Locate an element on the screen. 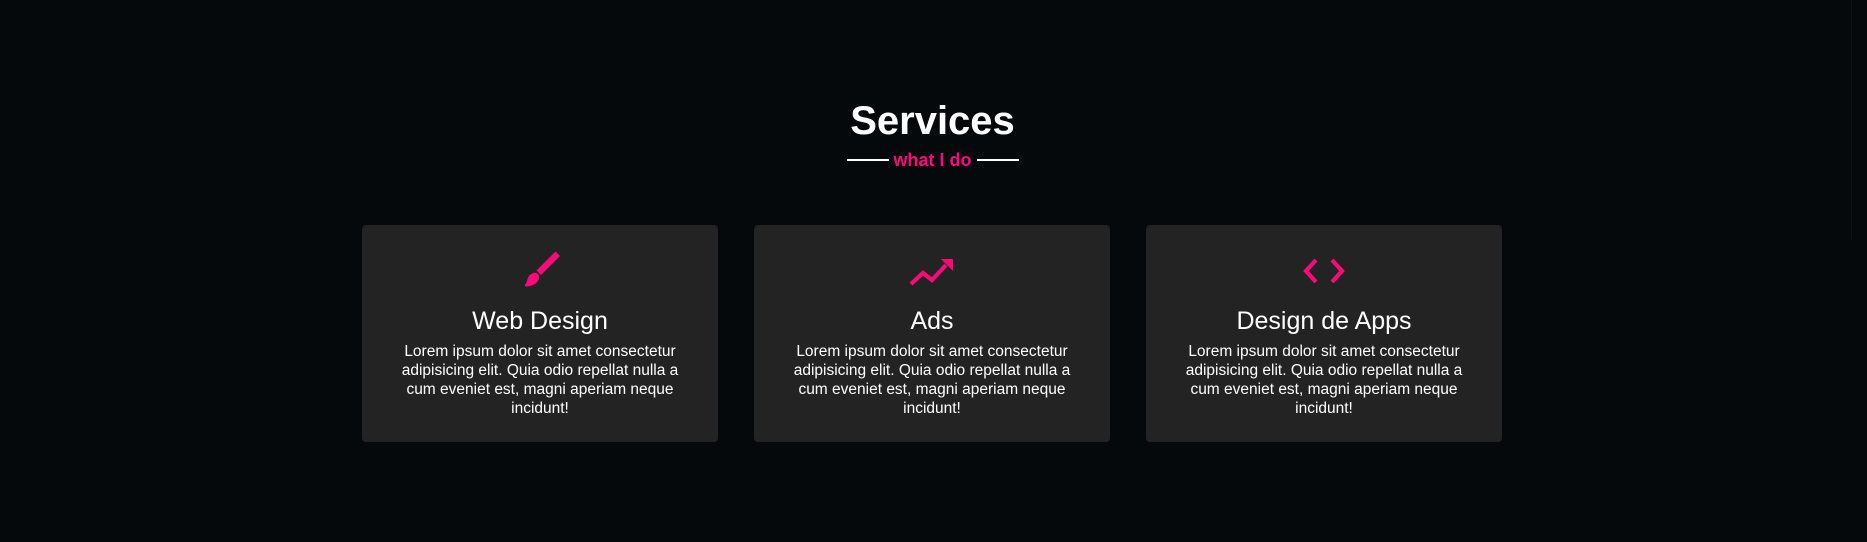 The width and height of the screenshot is (1867, 542). scrollbar-thumb is located at coordinates (1858, 120).